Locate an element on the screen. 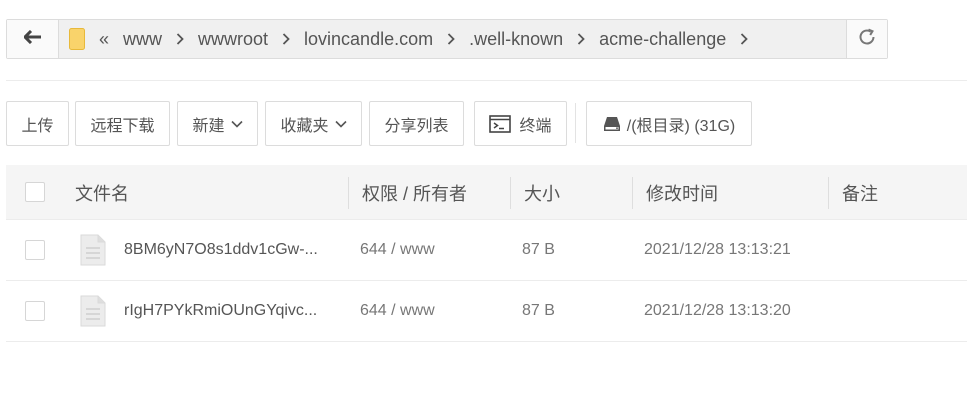 Image resolution: width=967 pixels, height=403 pixels. arrow-left-icon is located at coordinates (32, 39).